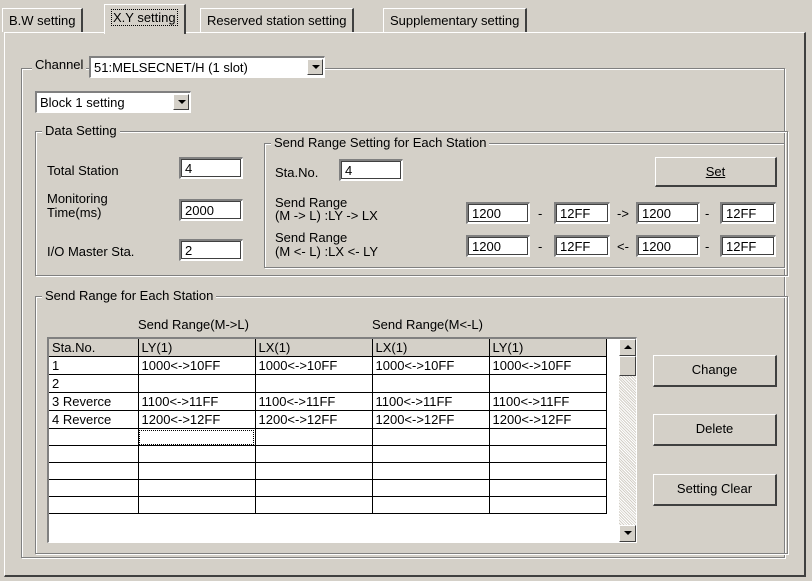 This screenshot has width=812, height=581. Describe the element at coordinates (211, 168) in the screenshot. I see `total-station-input: 4` at that location.